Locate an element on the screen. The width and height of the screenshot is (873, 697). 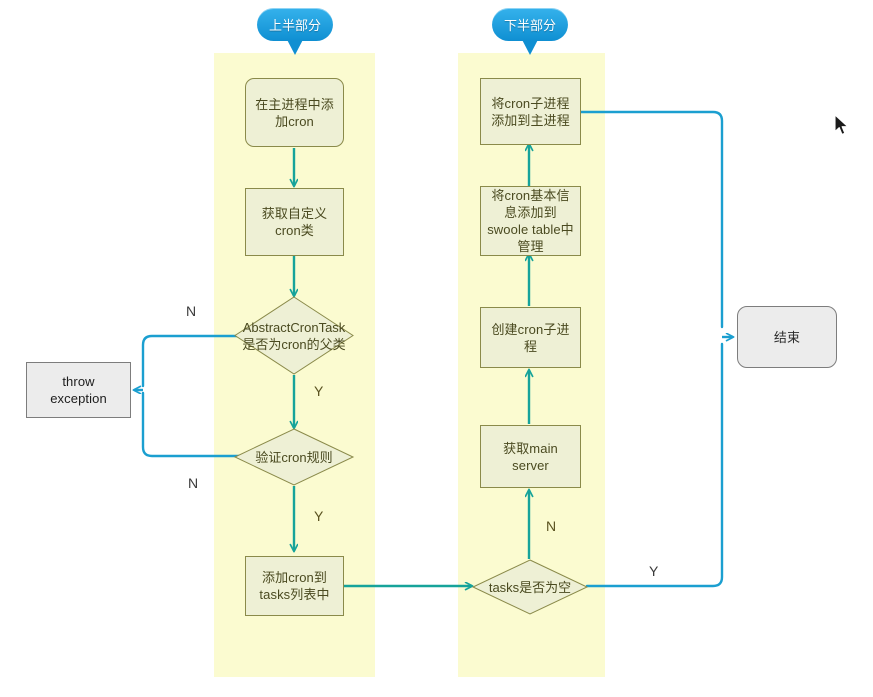
node-add-info-to-swoole-table: 将cron基本信息添加到swoole table中管理 is located at coordinates (530, 221).